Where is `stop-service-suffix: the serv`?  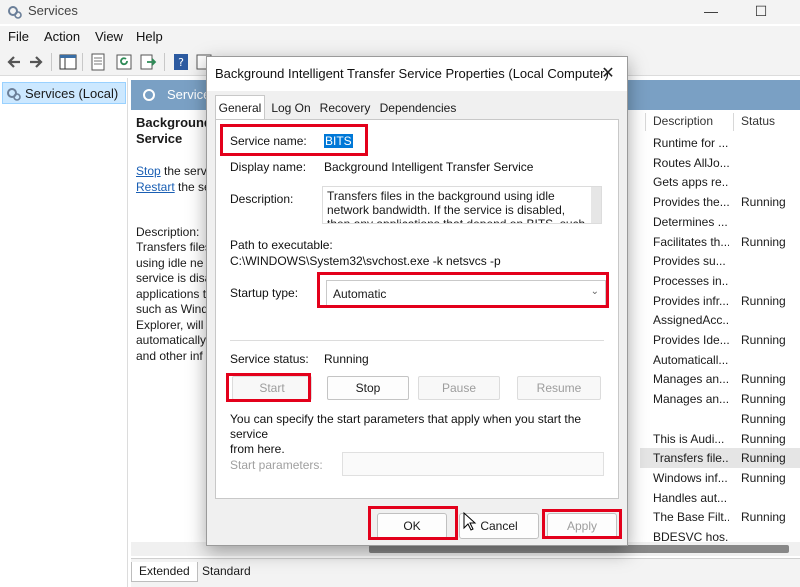 stop-service-suffix: the serv is located at coordinates (183, 171).